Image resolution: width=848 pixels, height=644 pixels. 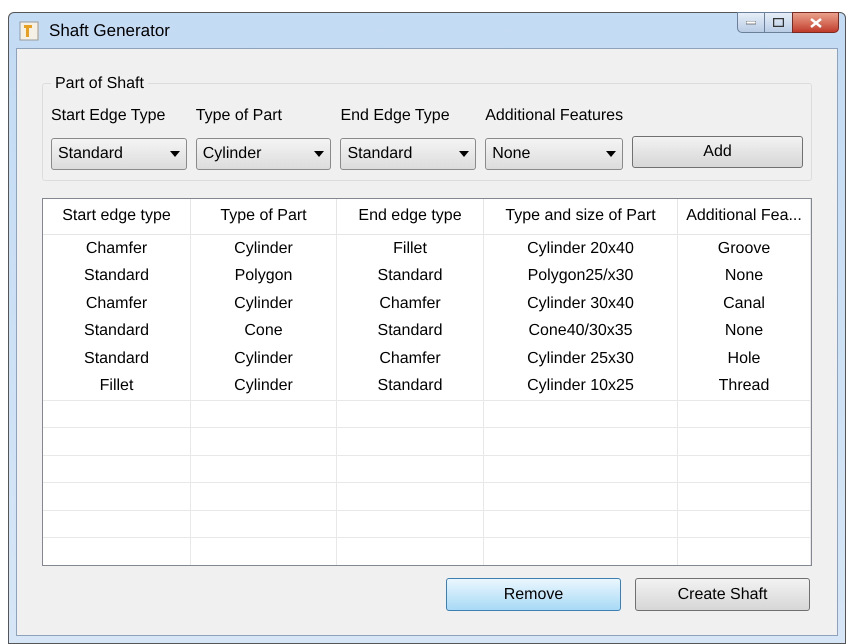 What do you see at coordinates (264, 216) in the screenshot?
I see `column-header: Type of Part` at bounding box center [264, 216].